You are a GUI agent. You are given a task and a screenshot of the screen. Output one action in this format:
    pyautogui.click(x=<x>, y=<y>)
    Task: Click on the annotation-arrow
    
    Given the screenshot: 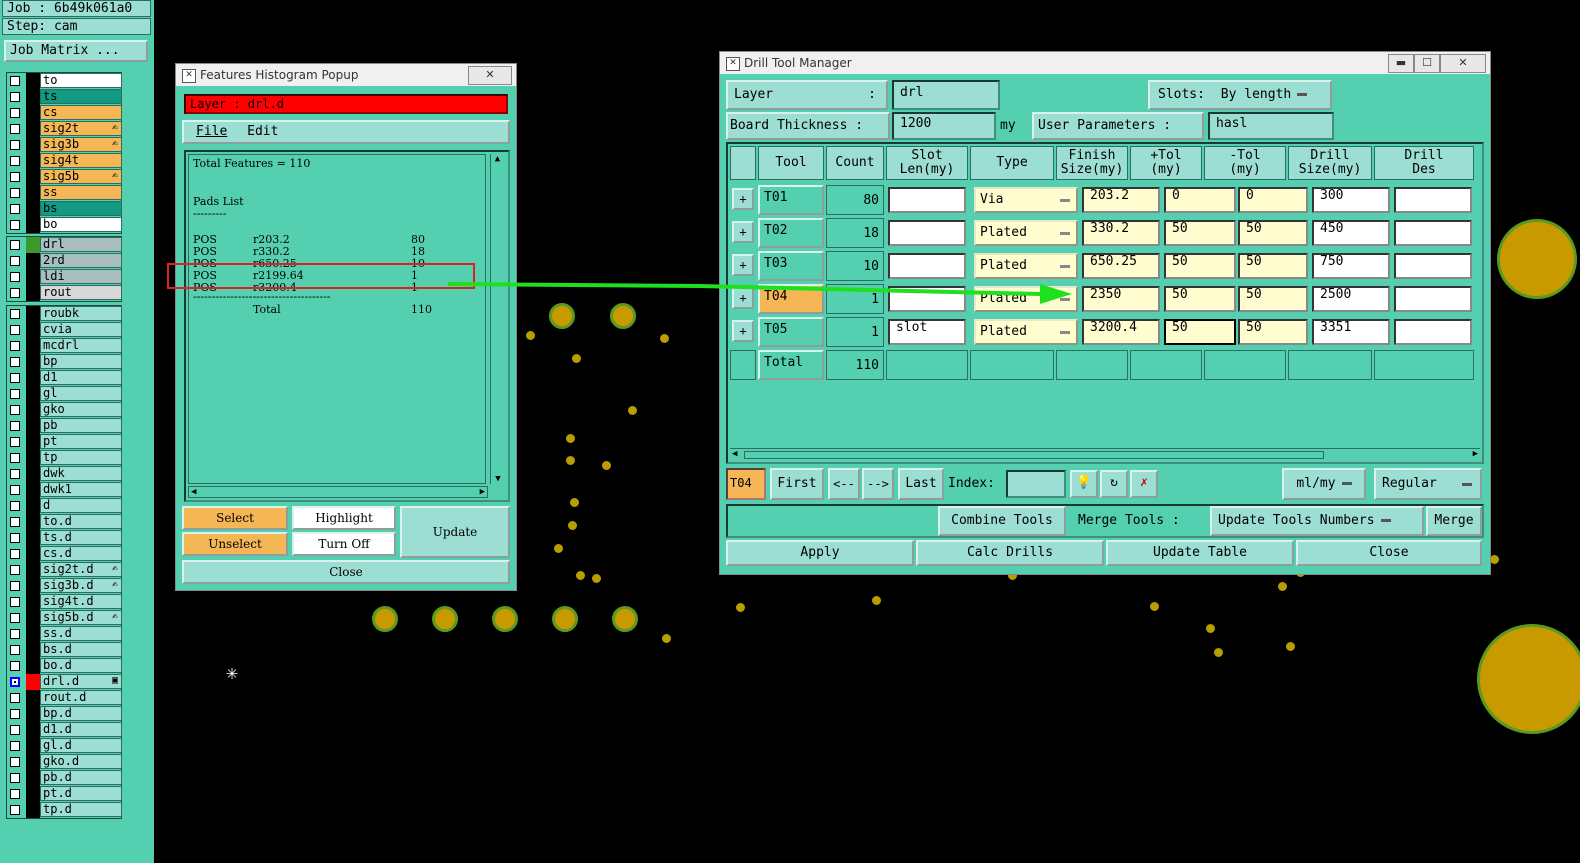 What is the action you would take?
    pyautogui.click(x=759, y=293)
    